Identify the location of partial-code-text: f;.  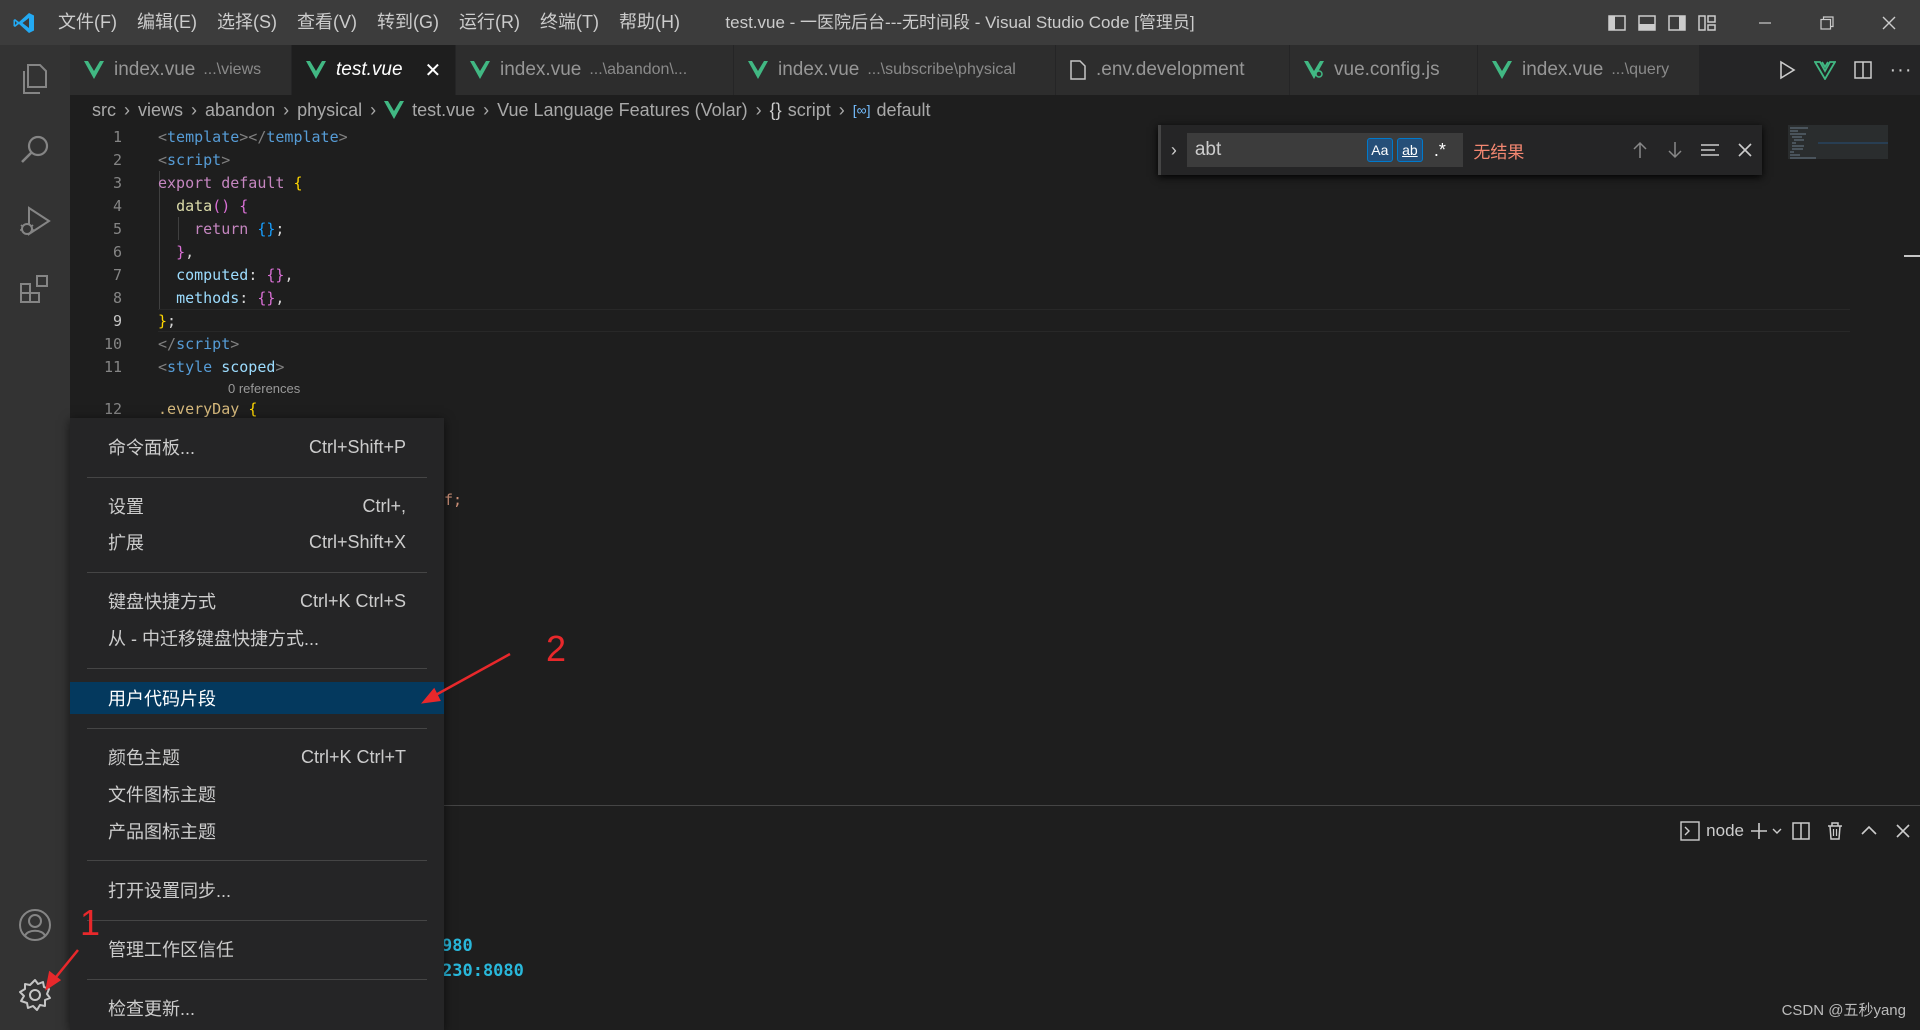
(453, 500).